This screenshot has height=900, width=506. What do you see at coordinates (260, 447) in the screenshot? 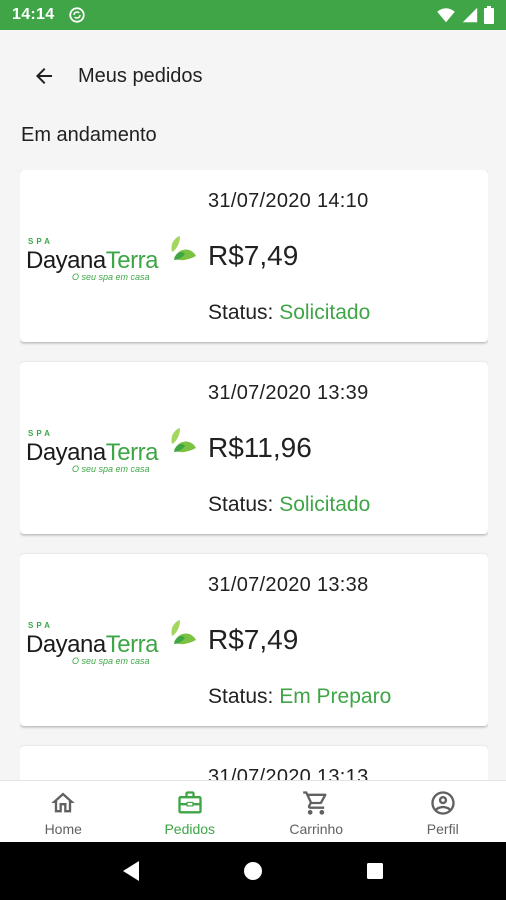
I see `order-price: R$11,96` at bounding box center [260, 447].